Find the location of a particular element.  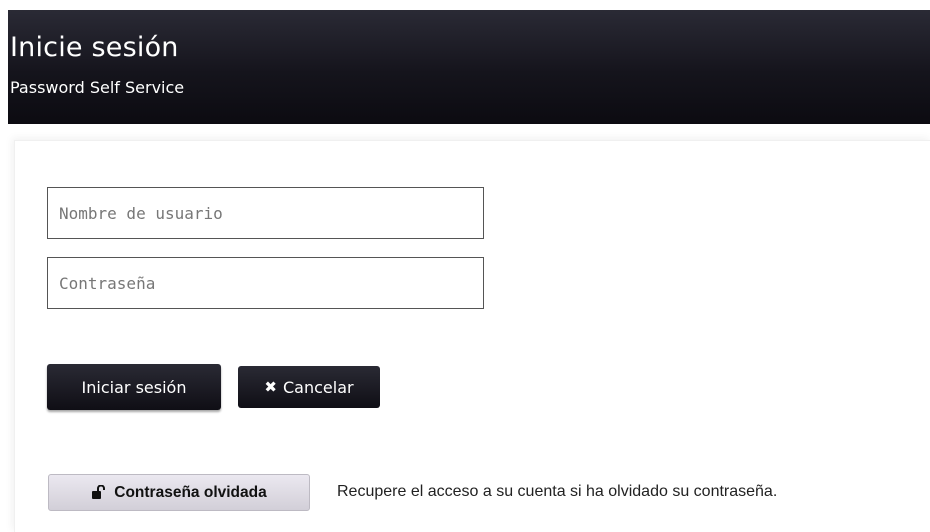

login-button-label: Iniciar sesión is located at coordinates (134, 387).